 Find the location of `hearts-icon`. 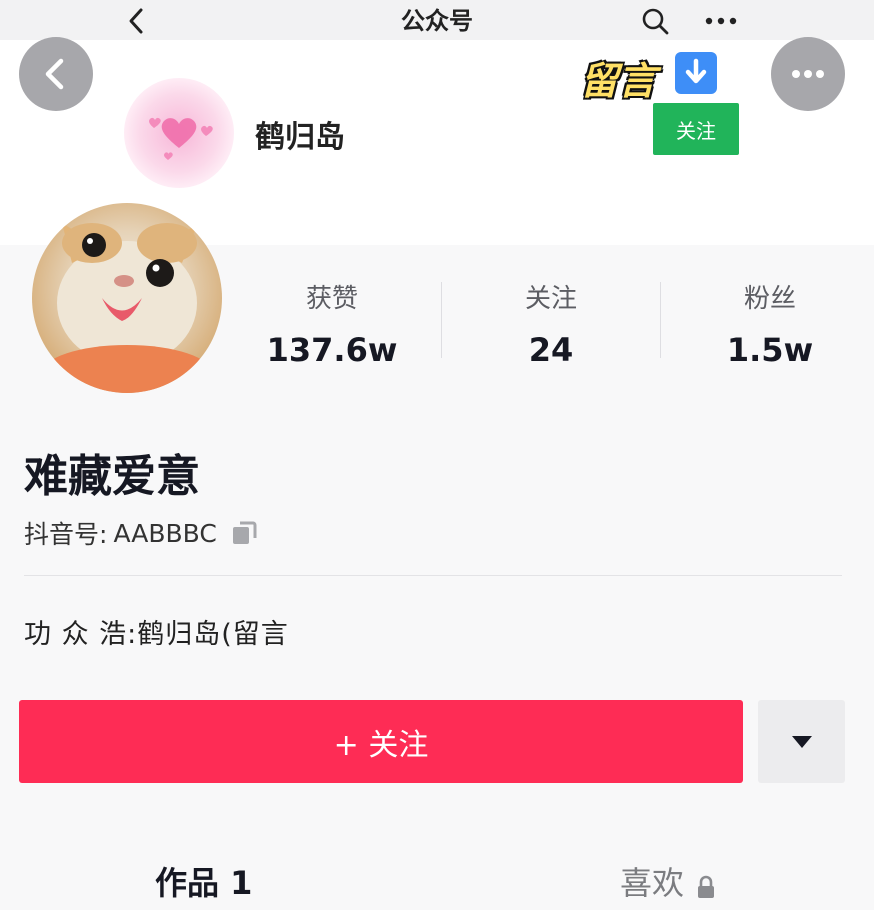

hearts-icon is located at coordinates (181, 138).